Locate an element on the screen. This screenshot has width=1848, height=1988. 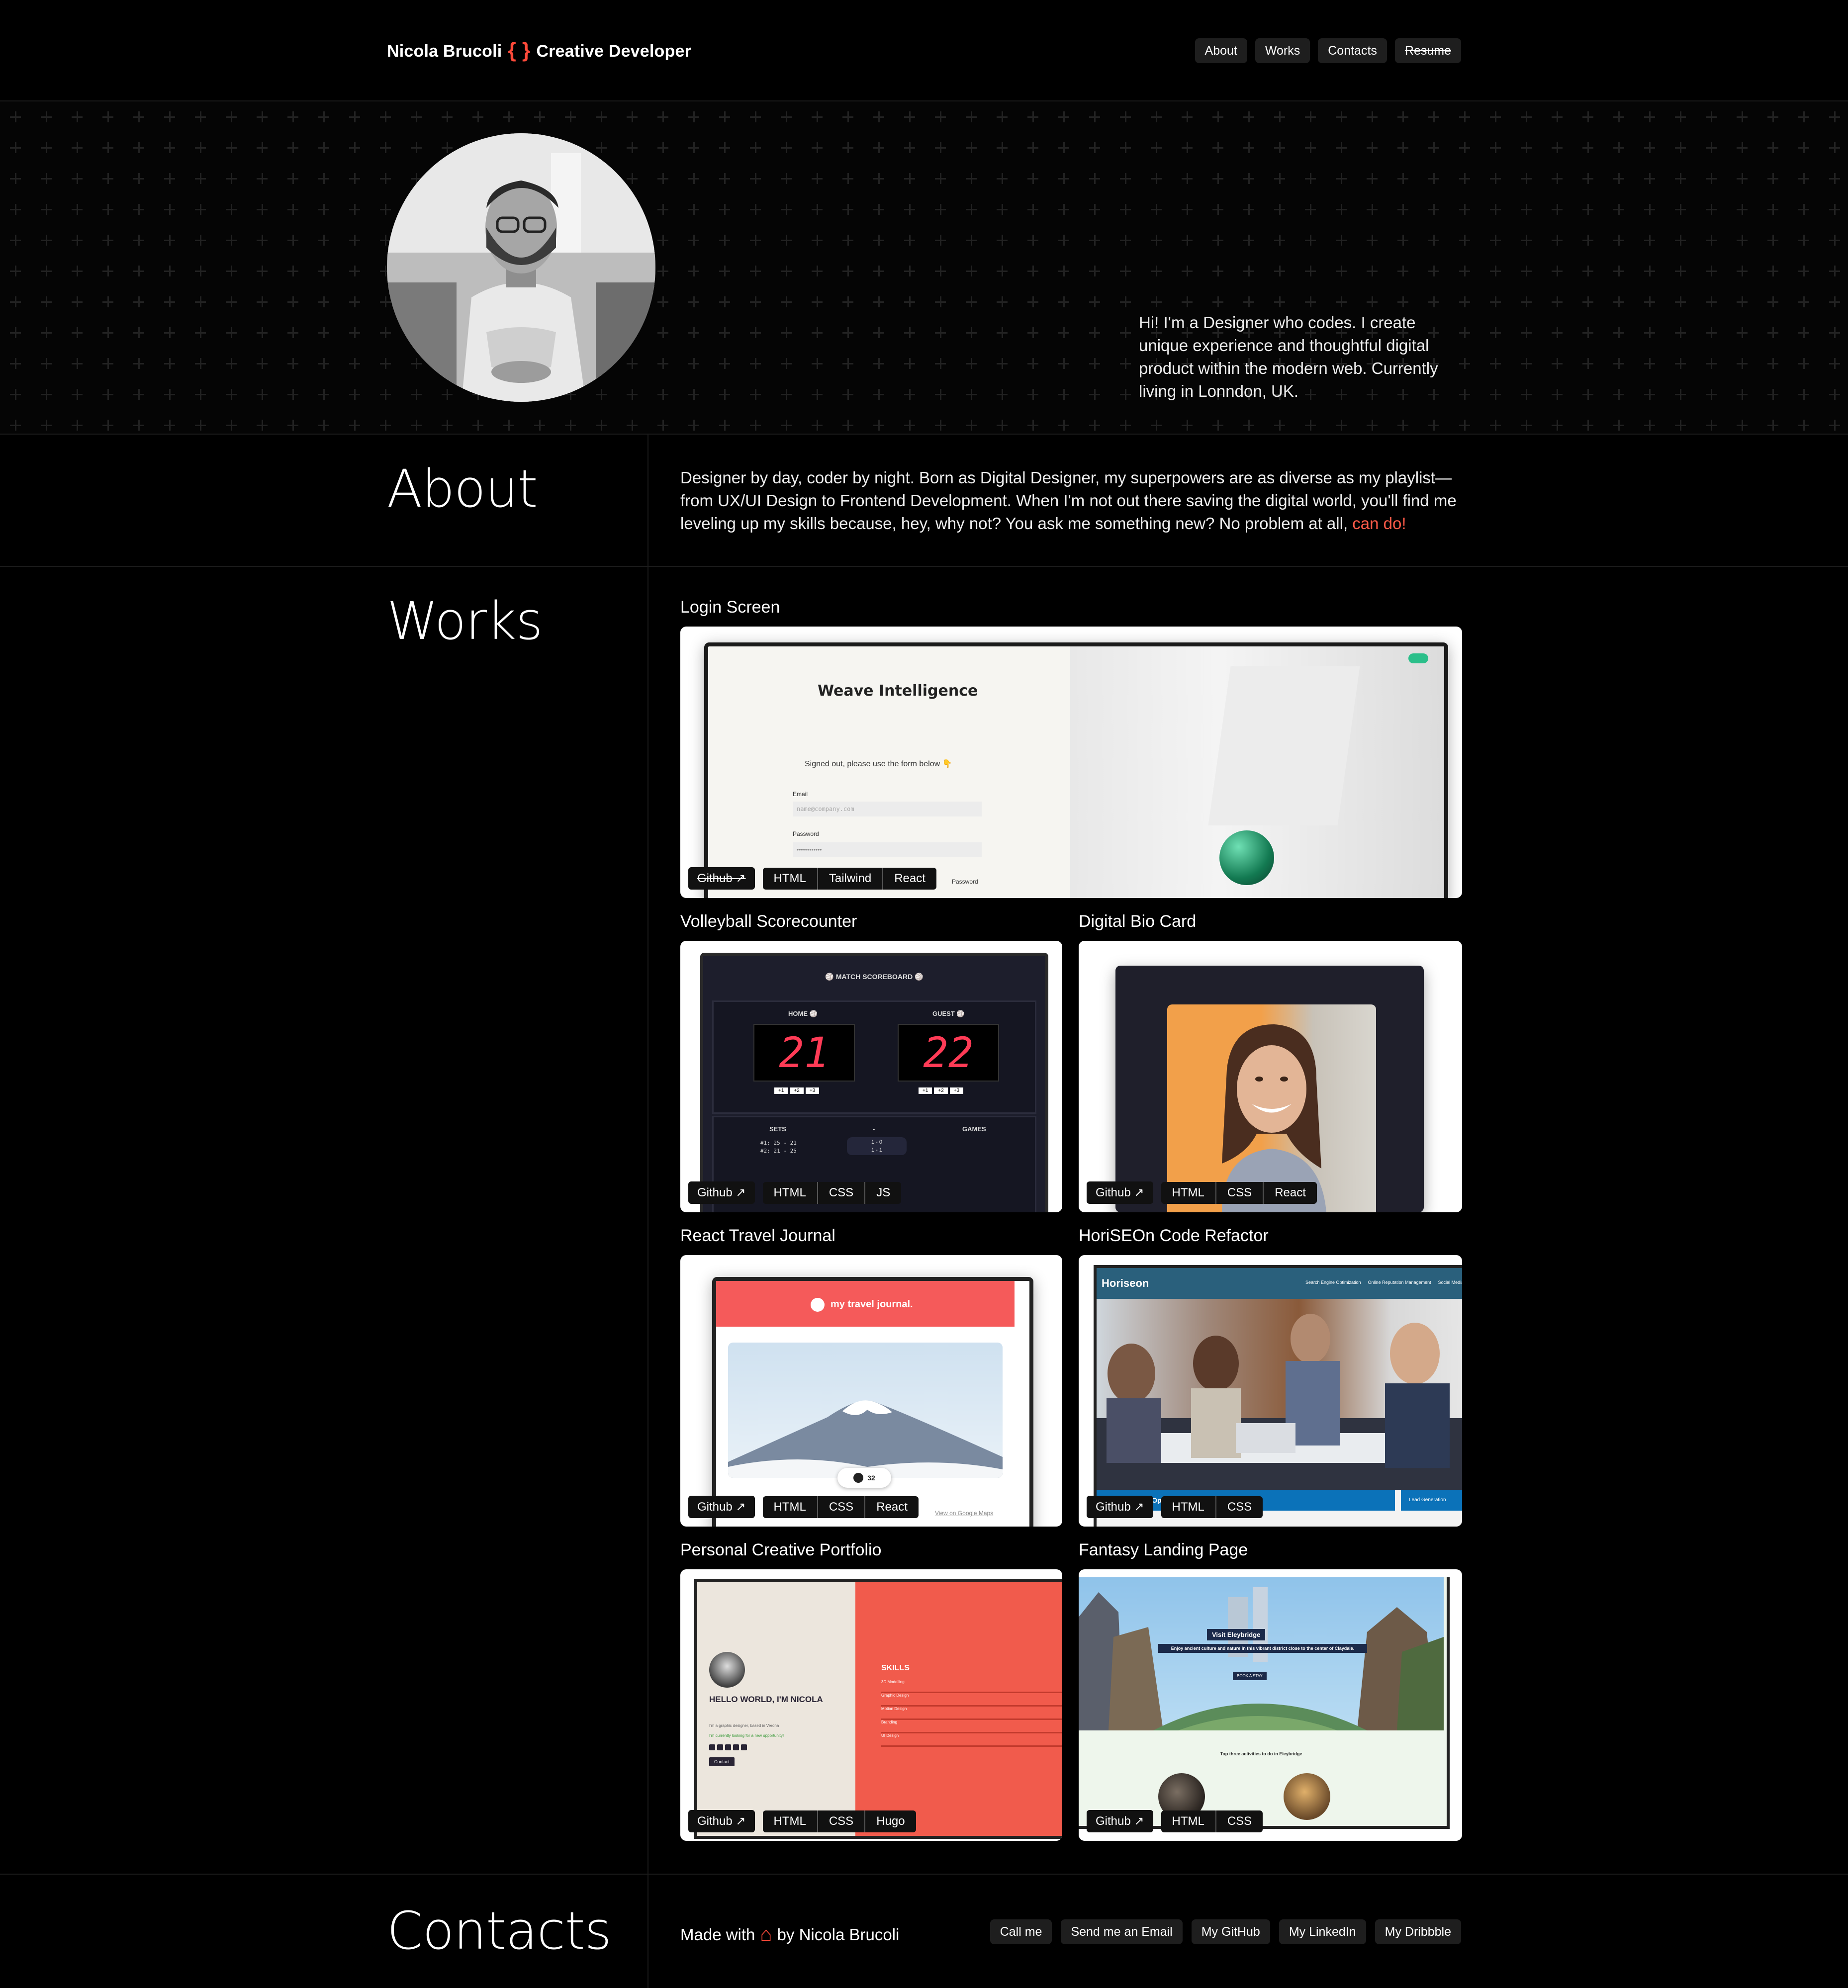
maps-link: View on Google Maps is located at coordinates (964, 1513).